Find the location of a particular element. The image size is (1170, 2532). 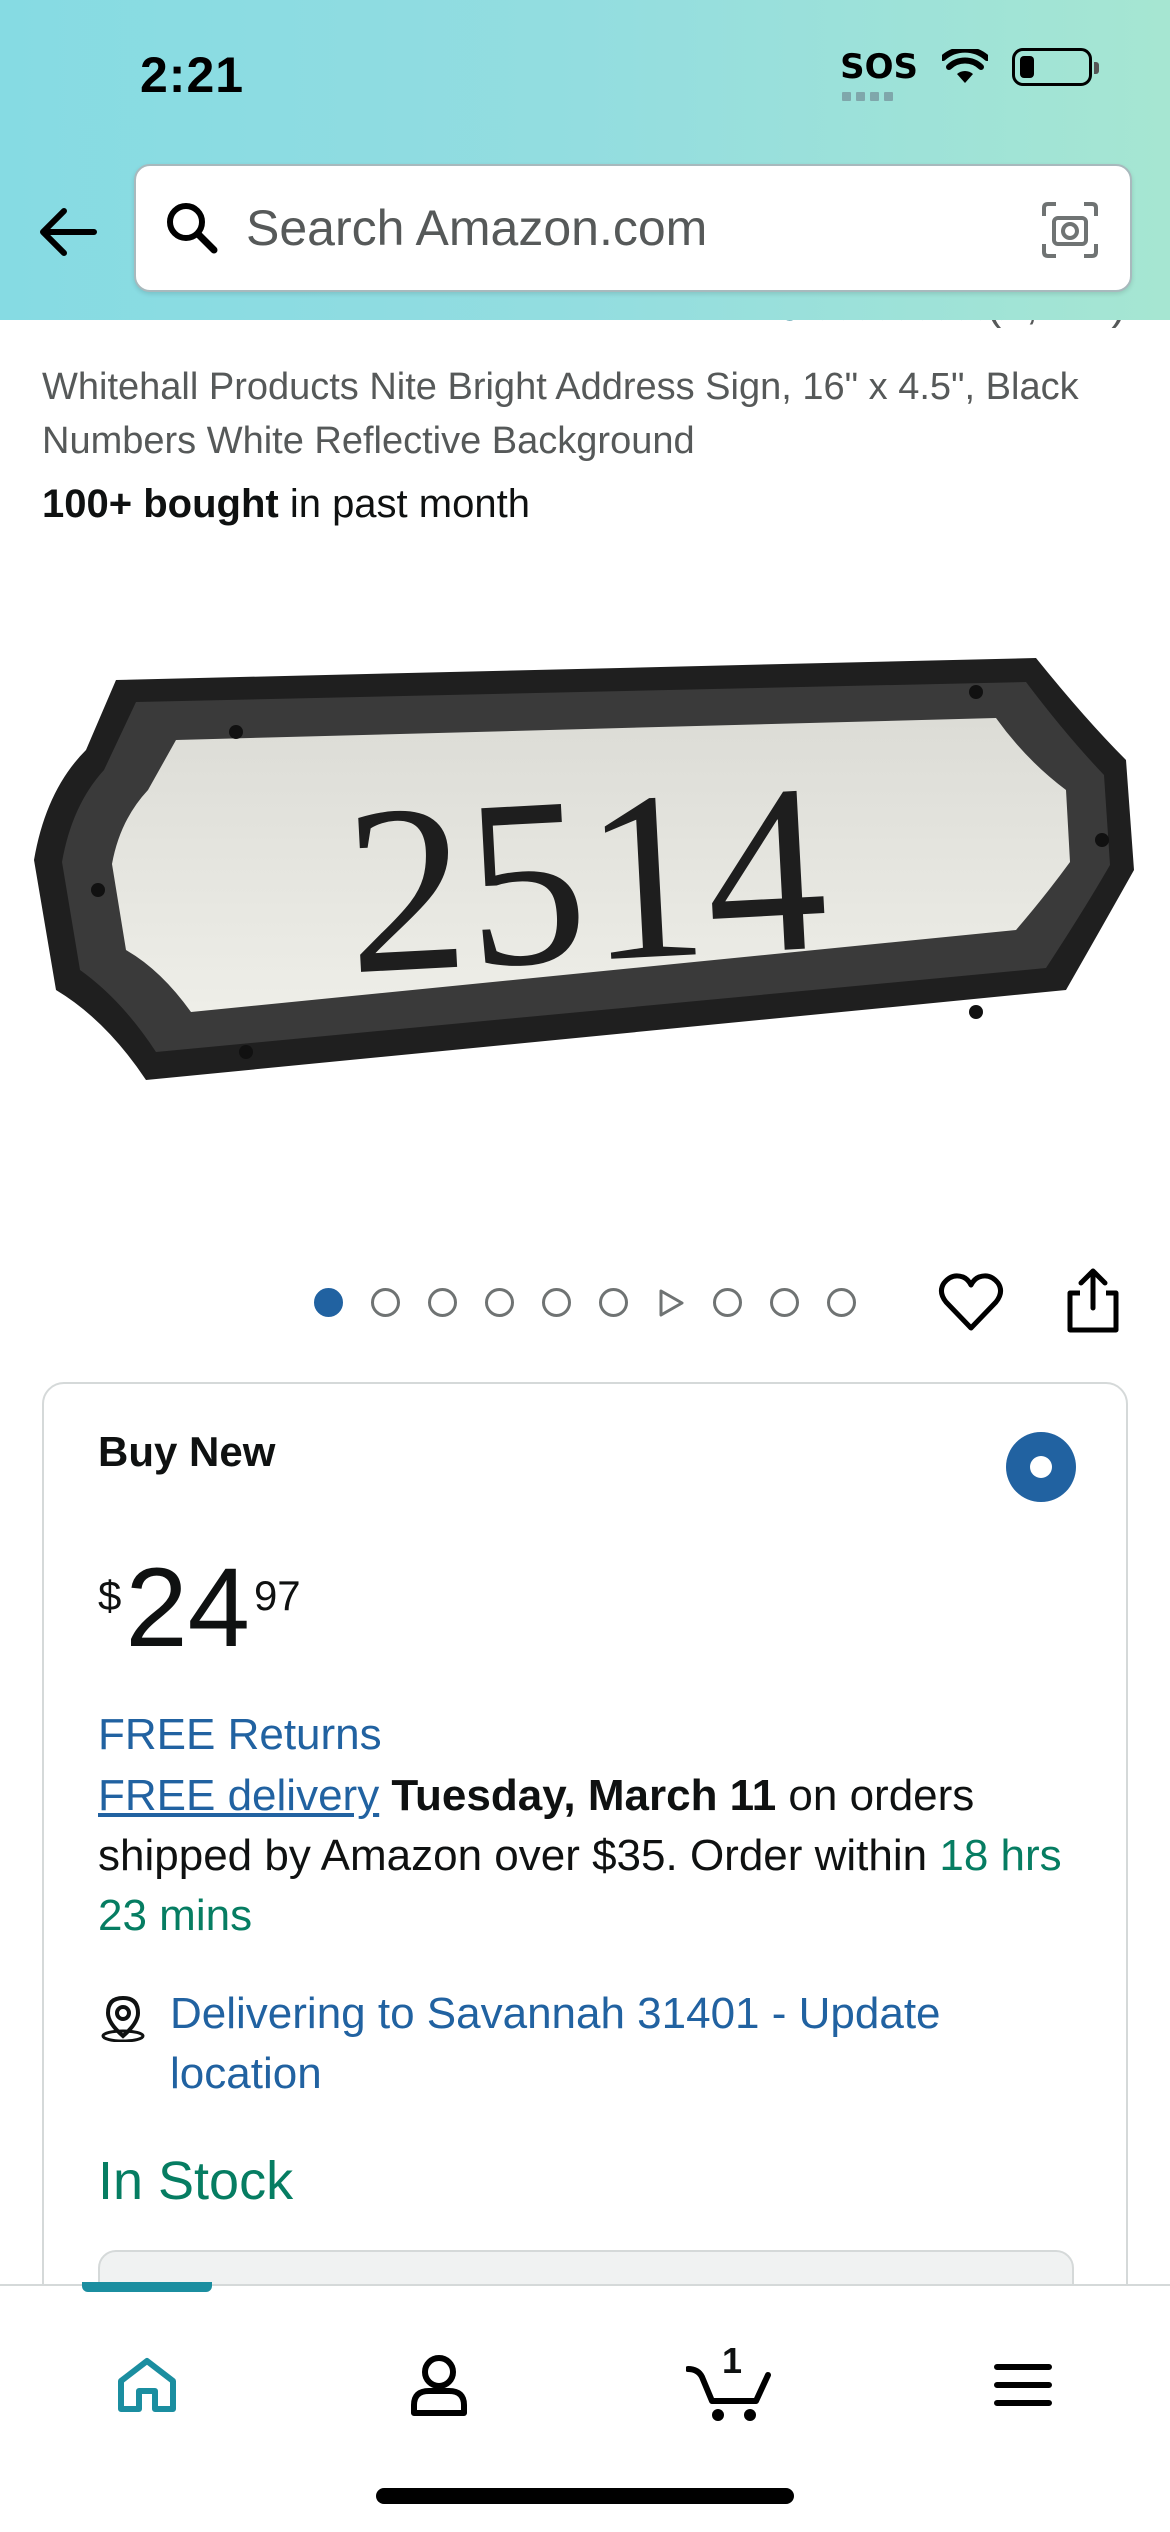

active-tab-indicator is located at coordinates (147, 2287).